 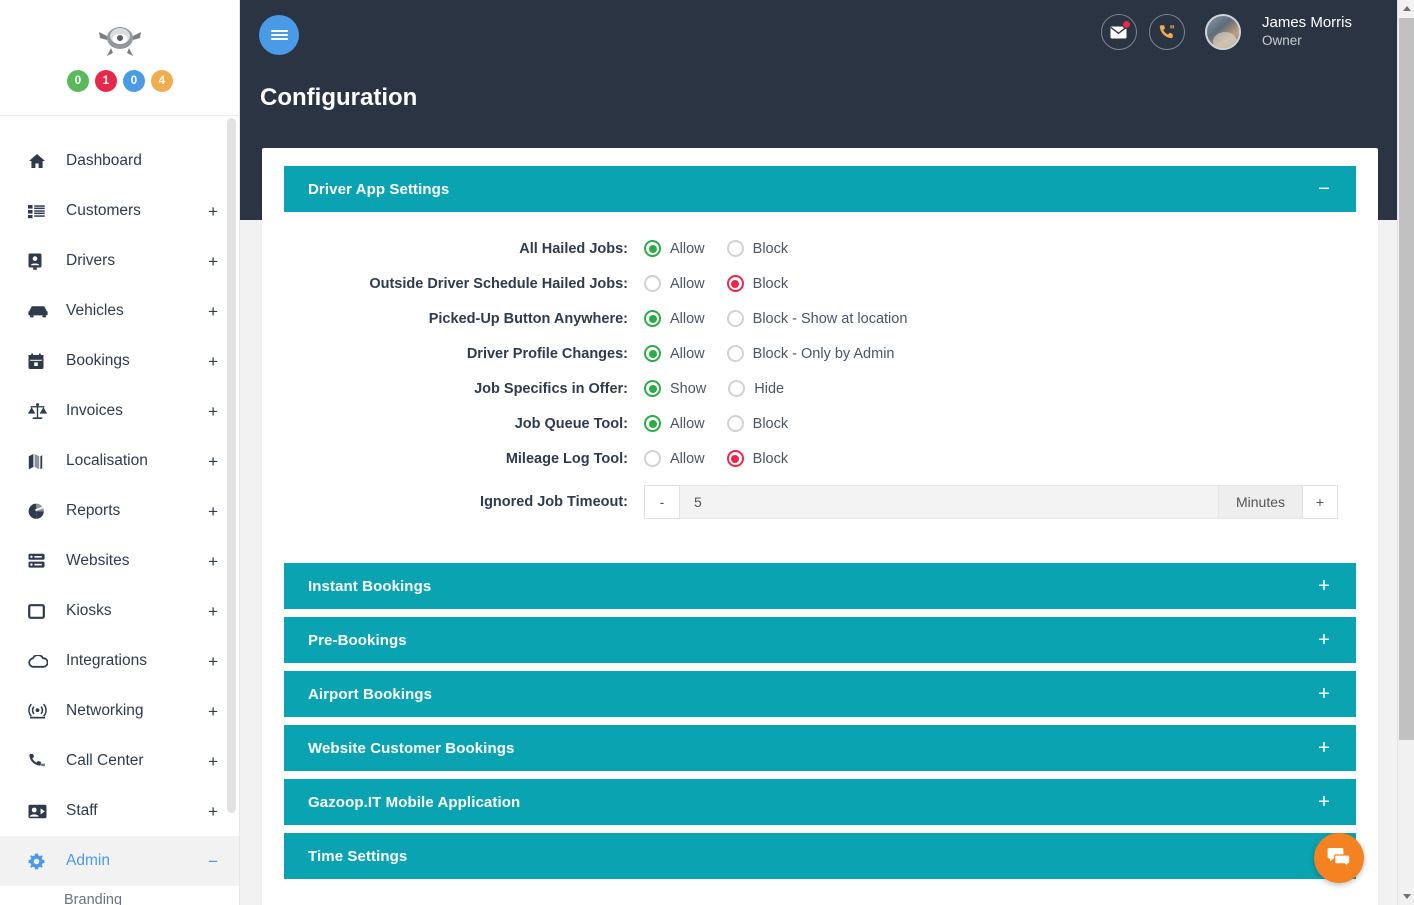 What do you see at coordinates (688, 388) in the screenshot?
I see `radio-label: Show` at bounding box center [688, 388].